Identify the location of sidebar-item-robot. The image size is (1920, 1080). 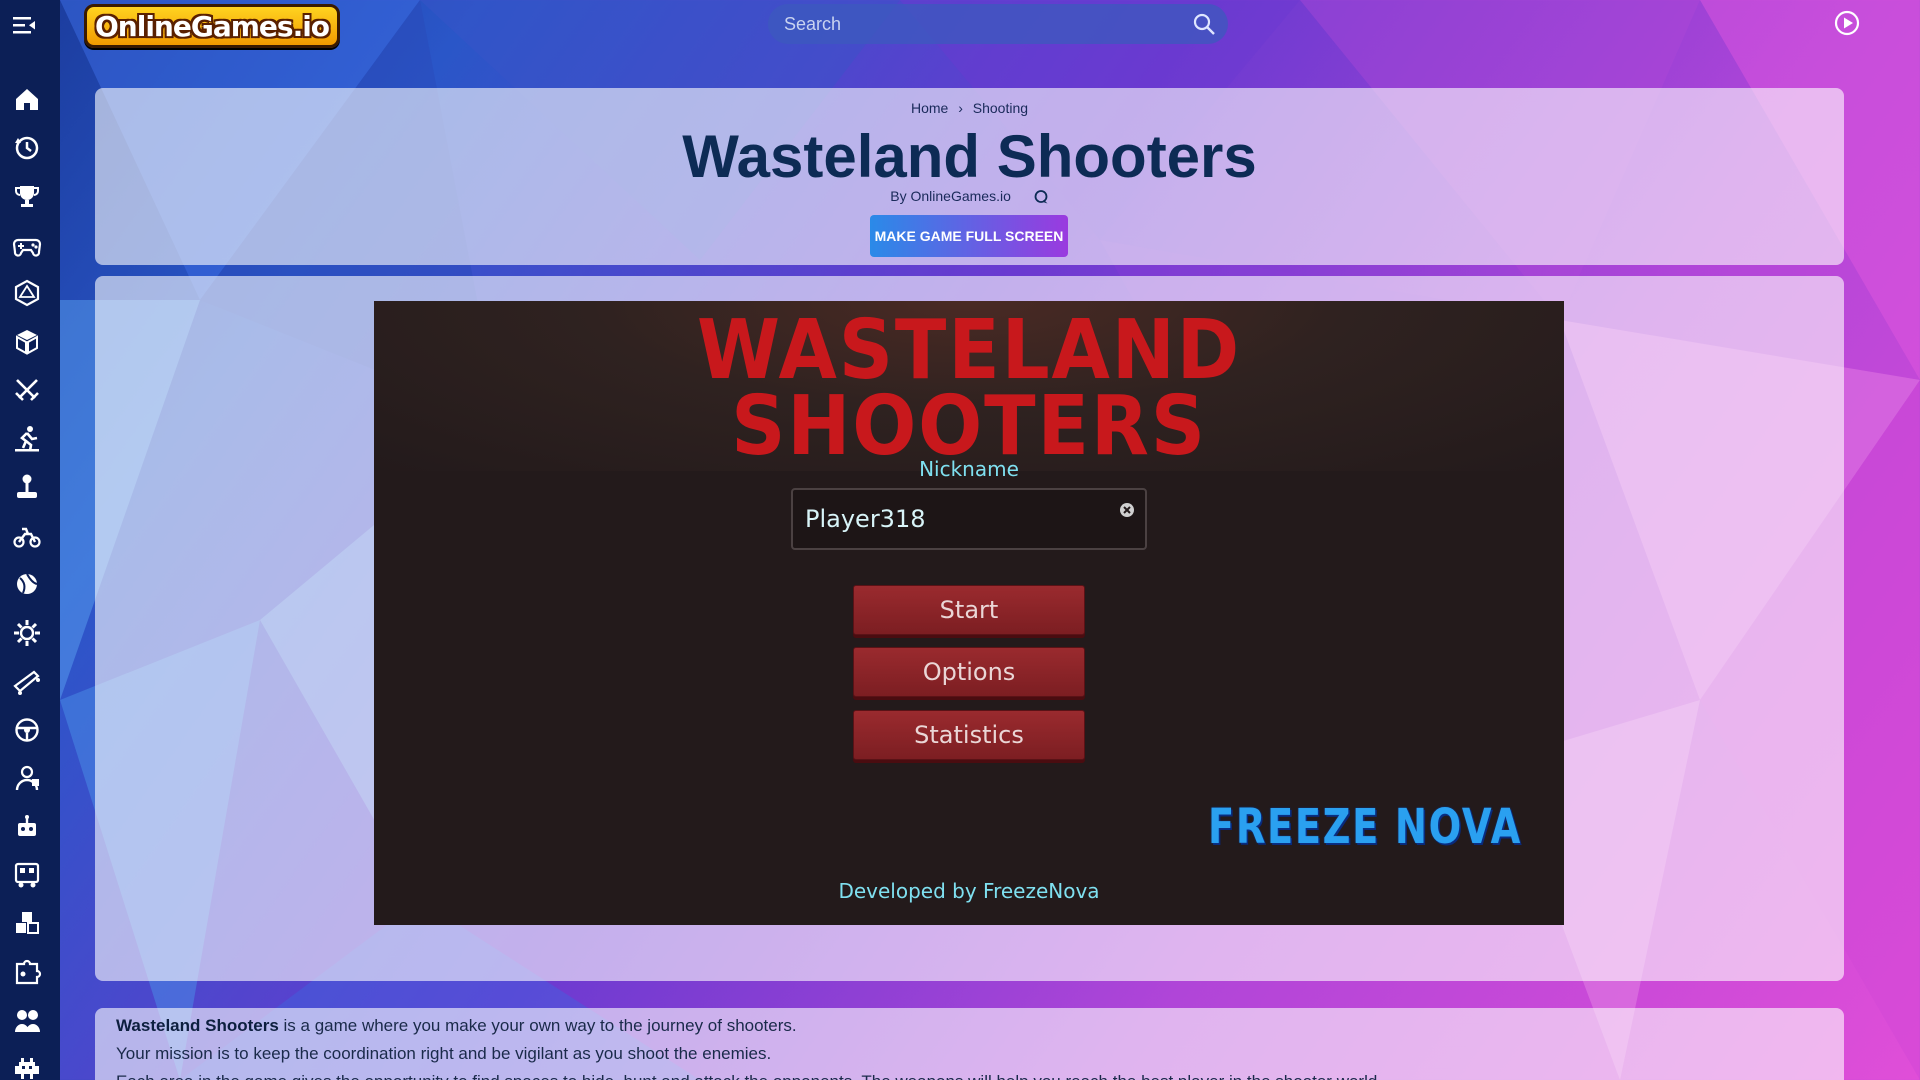
(27, 827).